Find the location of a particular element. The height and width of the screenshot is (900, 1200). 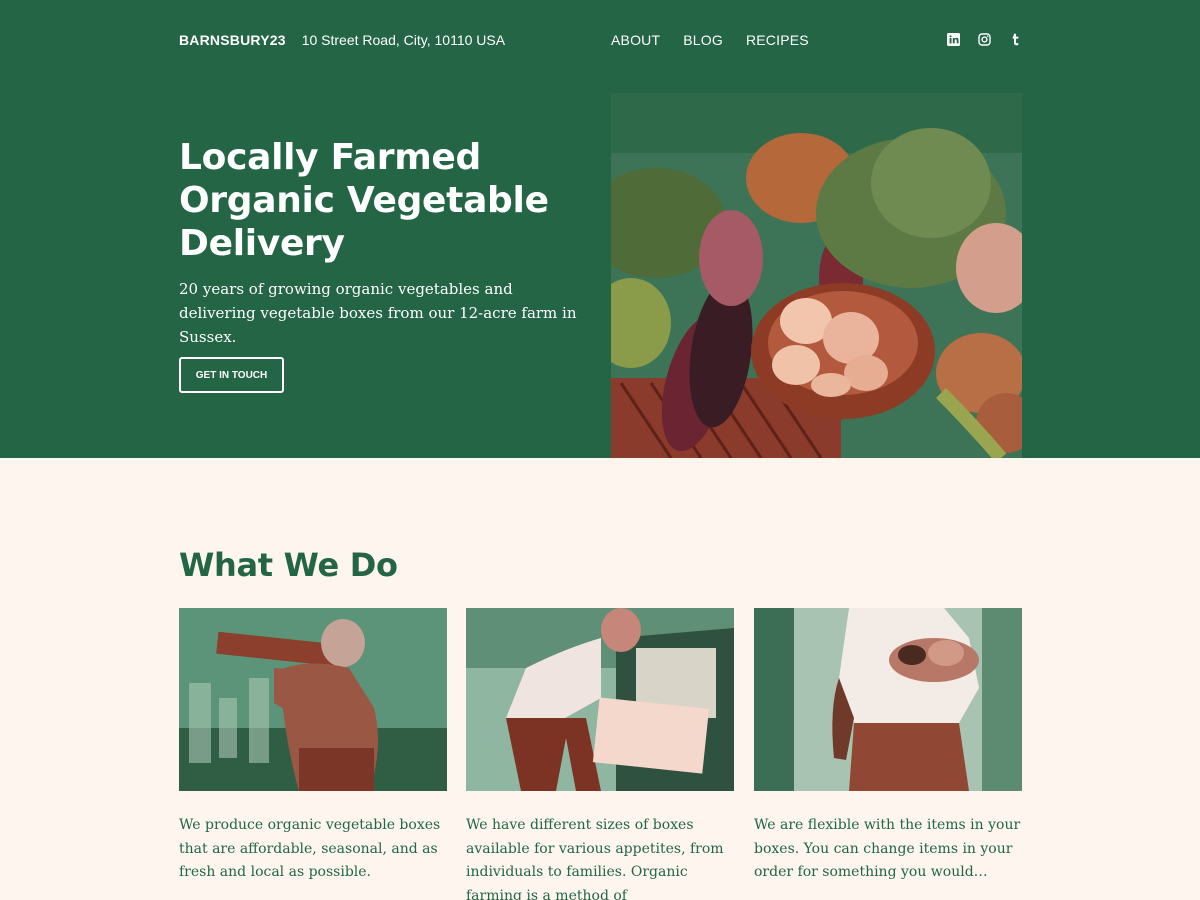

instagram-icon is located at coordinates (984, 39).